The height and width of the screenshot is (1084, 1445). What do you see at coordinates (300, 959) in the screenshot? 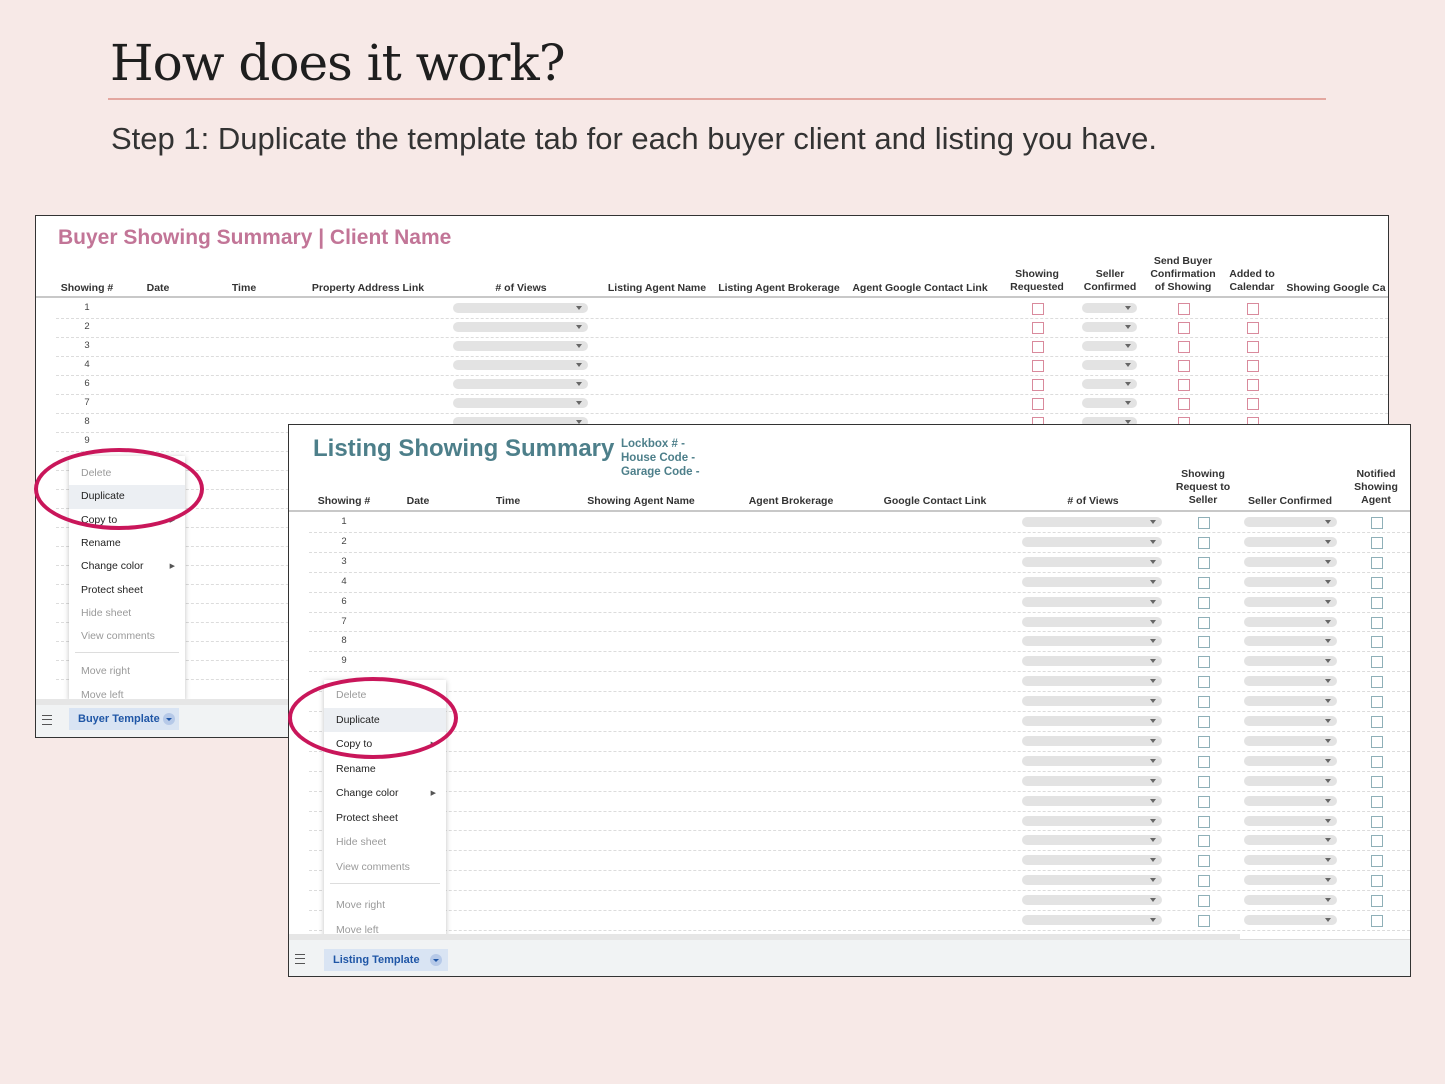
I see `all-sheets-menu-icon` at bounding box center [300, 959].